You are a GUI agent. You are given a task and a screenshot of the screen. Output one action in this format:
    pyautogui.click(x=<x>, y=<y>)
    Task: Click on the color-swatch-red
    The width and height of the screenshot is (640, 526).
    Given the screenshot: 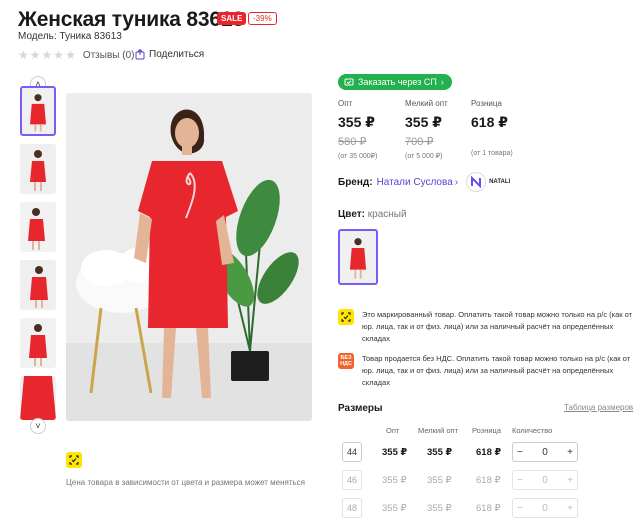 What is the action you would take?
    pyautogui.click(x=358, y=257)
    